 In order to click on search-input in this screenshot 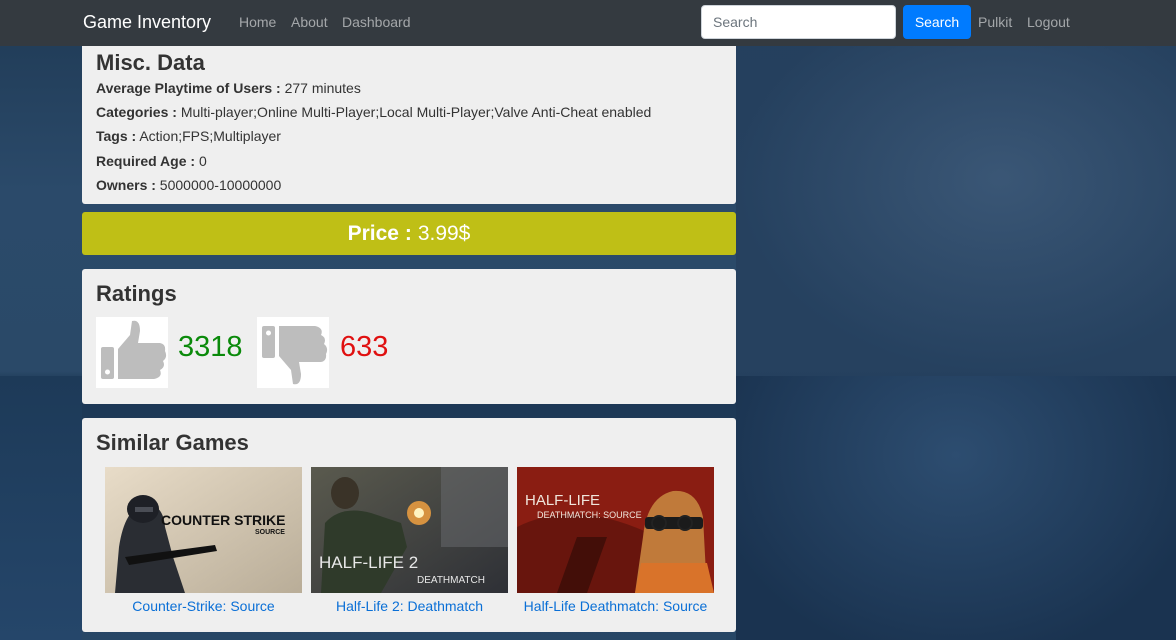, I will do `click(798, 22)`.